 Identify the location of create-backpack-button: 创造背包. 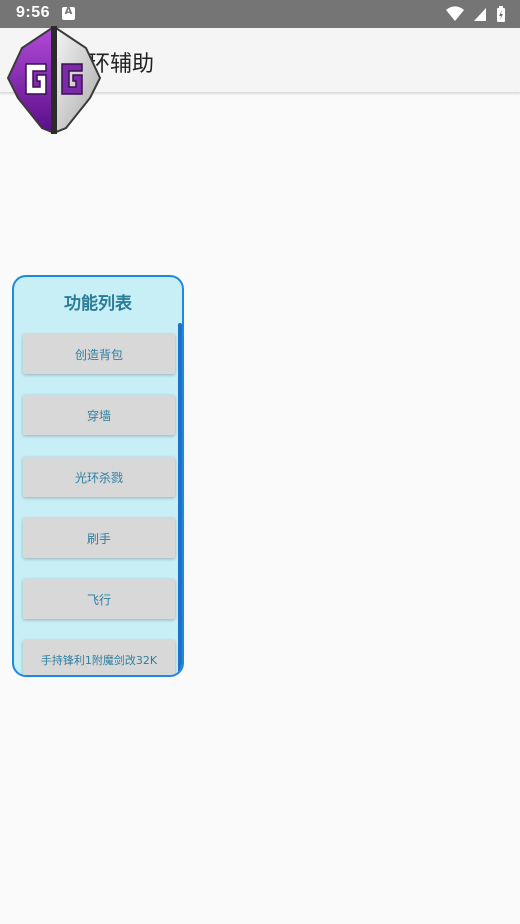
(99, 354).